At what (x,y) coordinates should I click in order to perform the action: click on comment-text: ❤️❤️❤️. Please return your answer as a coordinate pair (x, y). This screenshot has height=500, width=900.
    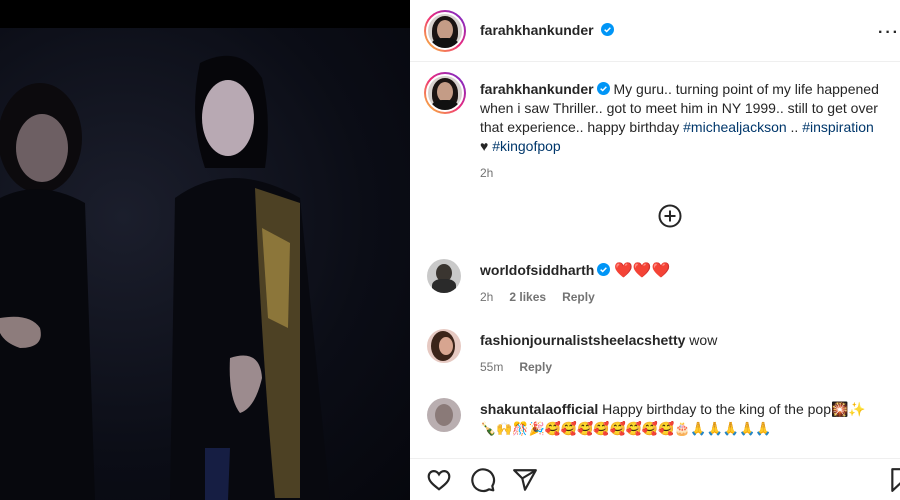
    Looking at the image, I should click on (642, 270).